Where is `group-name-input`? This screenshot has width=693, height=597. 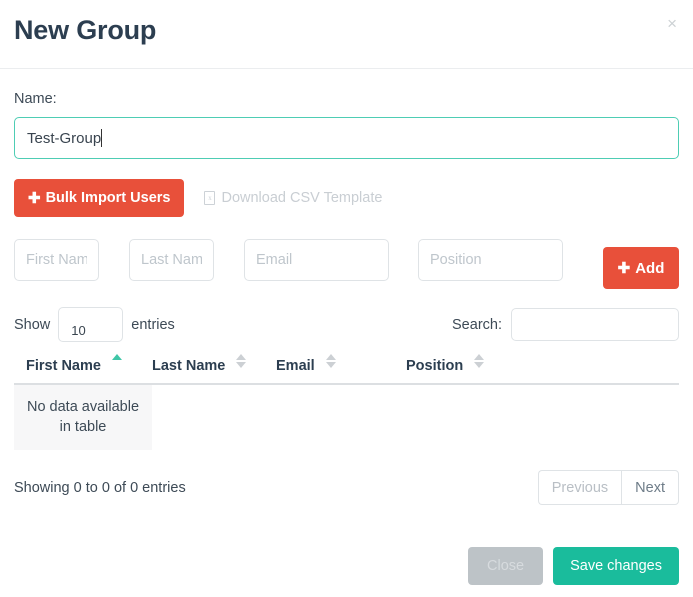
group-name-input is located at coordinates (346, 138).